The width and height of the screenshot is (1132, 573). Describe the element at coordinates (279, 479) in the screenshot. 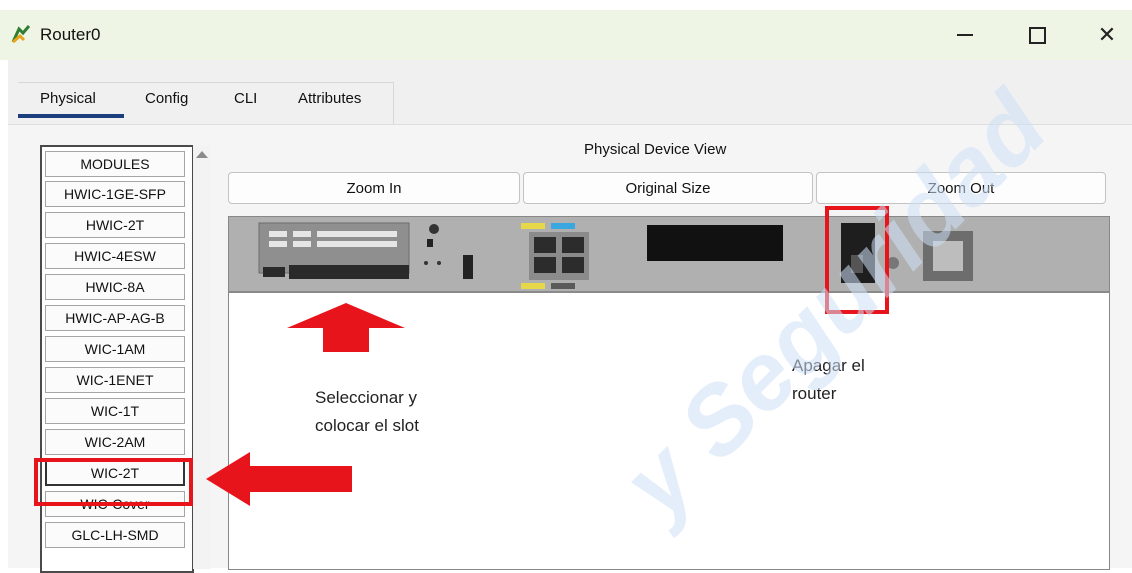

I see `left-arrow-icon` at that location.